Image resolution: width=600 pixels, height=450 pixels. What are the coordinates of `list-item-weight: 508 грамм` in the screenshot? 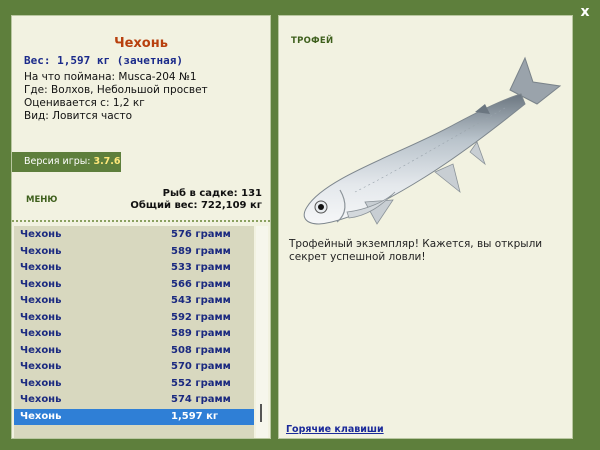 It's located at (201, 350).